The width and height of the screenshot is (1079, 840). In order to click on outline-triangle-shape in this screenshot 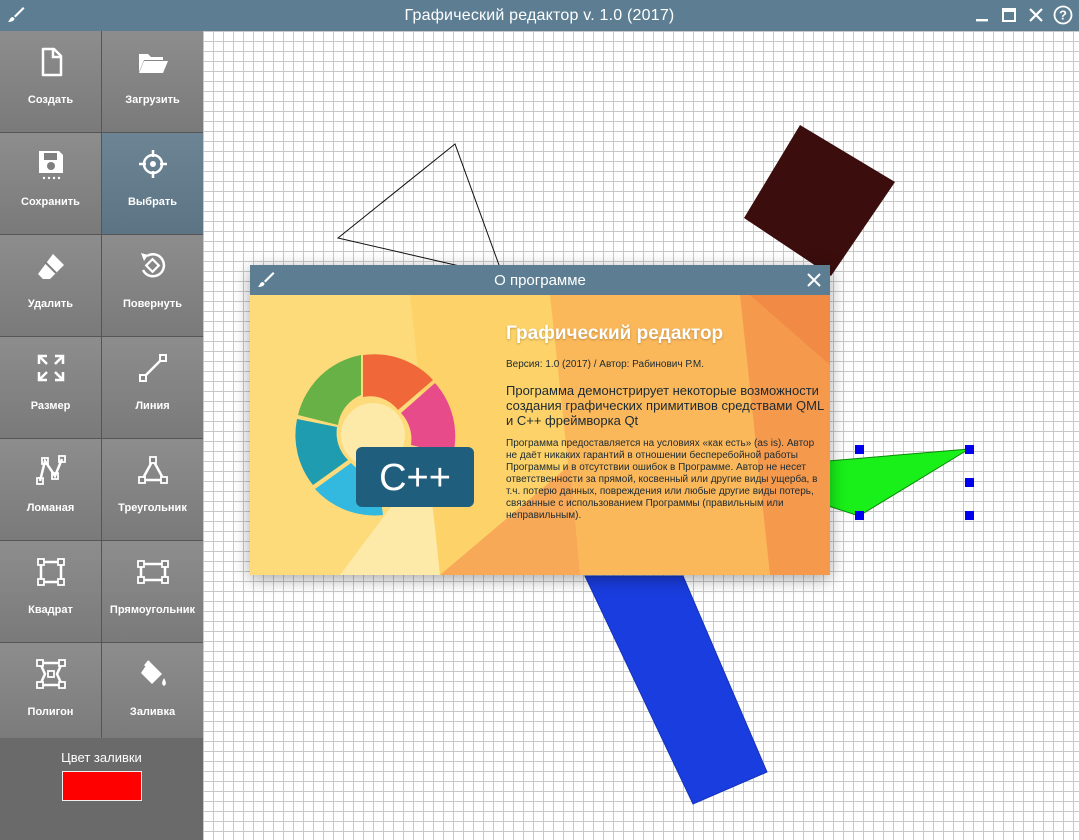, I will do `click(420, 210)`.